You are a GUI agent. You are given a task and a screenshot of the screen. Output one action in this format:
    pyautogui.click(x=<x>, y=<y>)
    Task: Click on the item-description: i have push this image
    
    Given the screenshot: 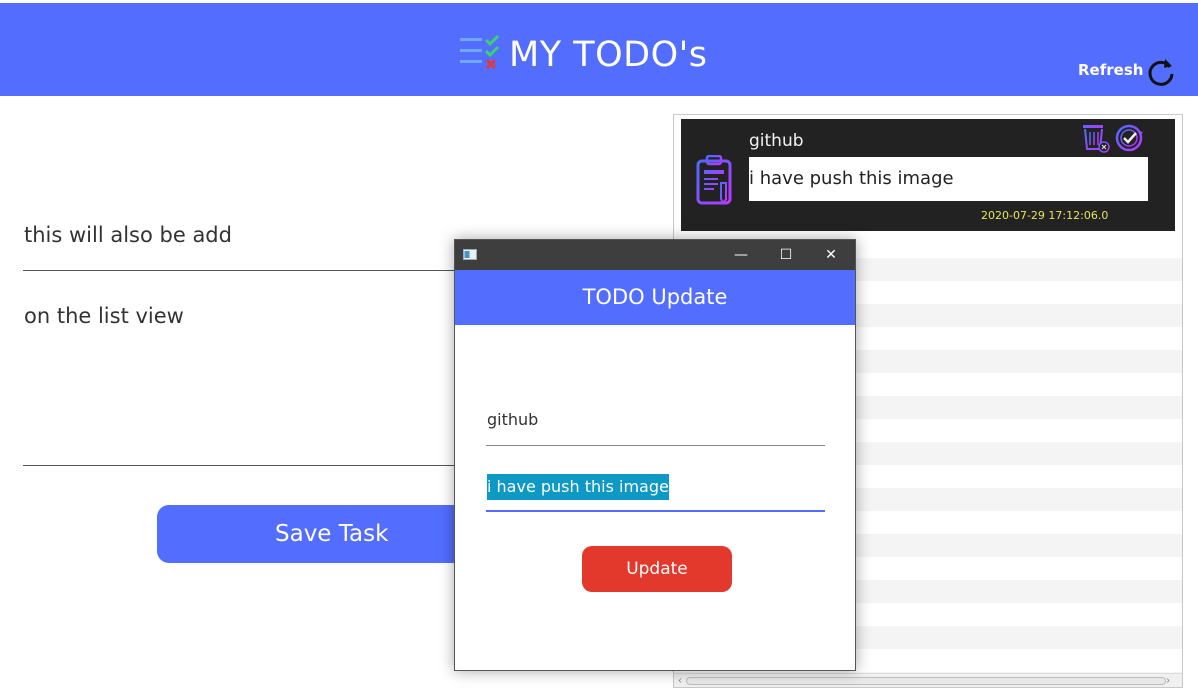 What is the action you would take?
    pyautogui.click(x=948, y=179)
    